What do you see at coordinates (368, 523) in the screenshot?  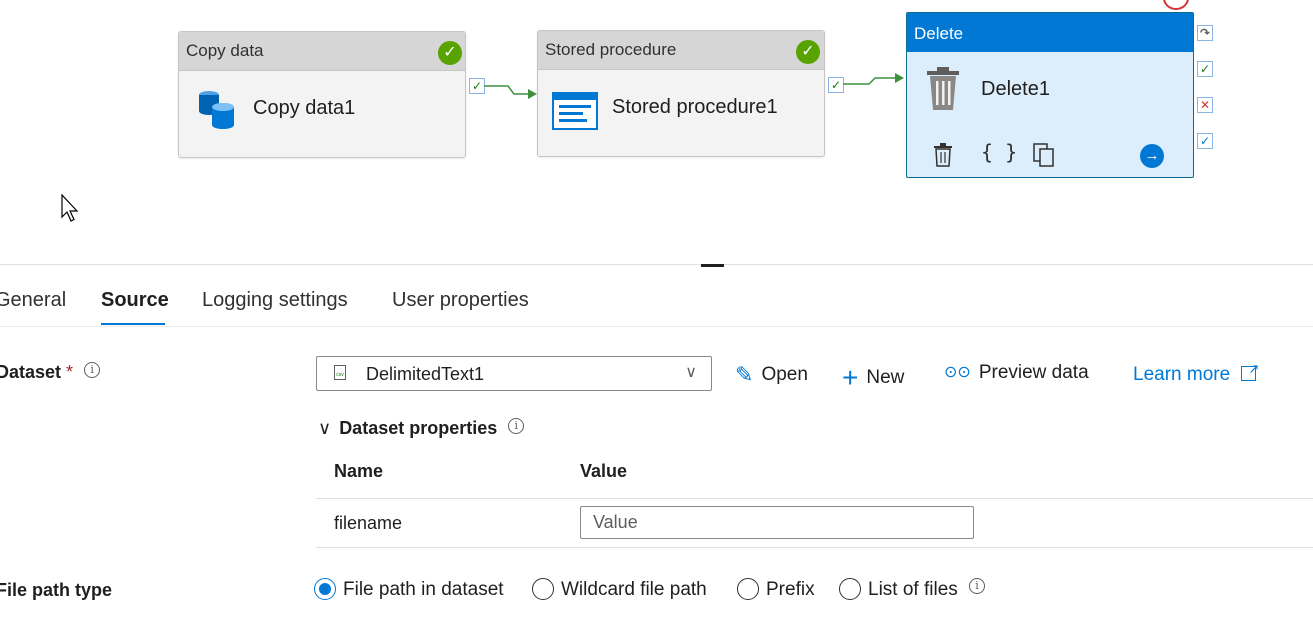 I see `property-name-filename: filename` at bounding box center [368, 523].